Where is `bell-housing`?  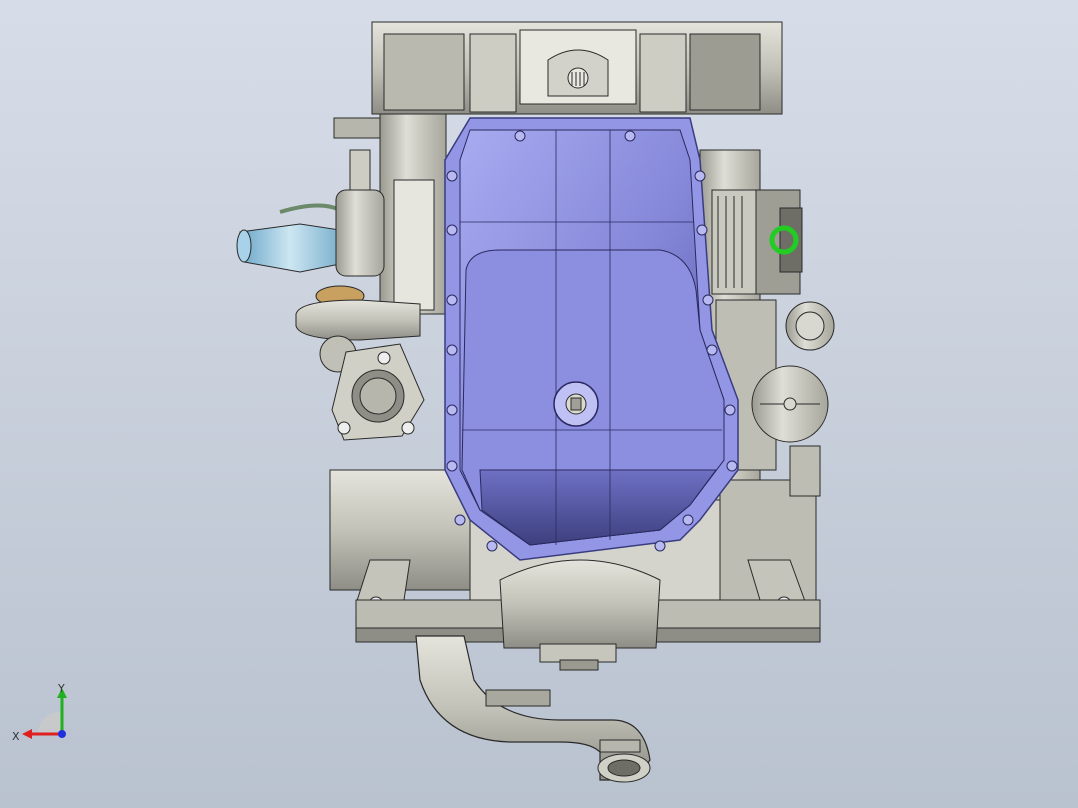 bell-housing is located at coordinates (577, 68).